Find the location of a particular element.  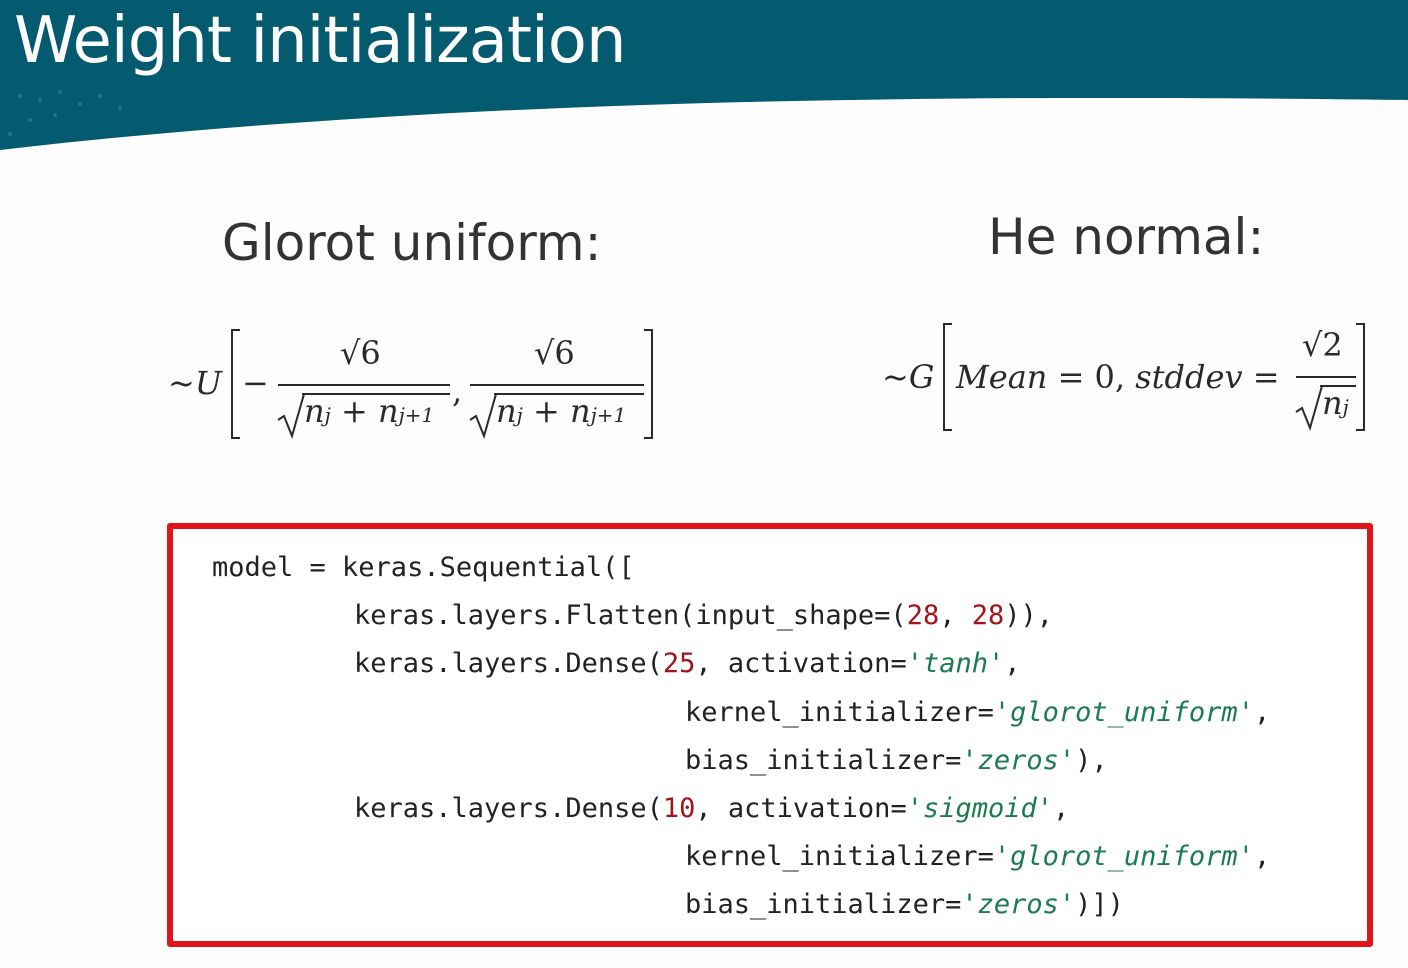

glorot-distribution-symbol: ~U is located at coordinates (195, 383).